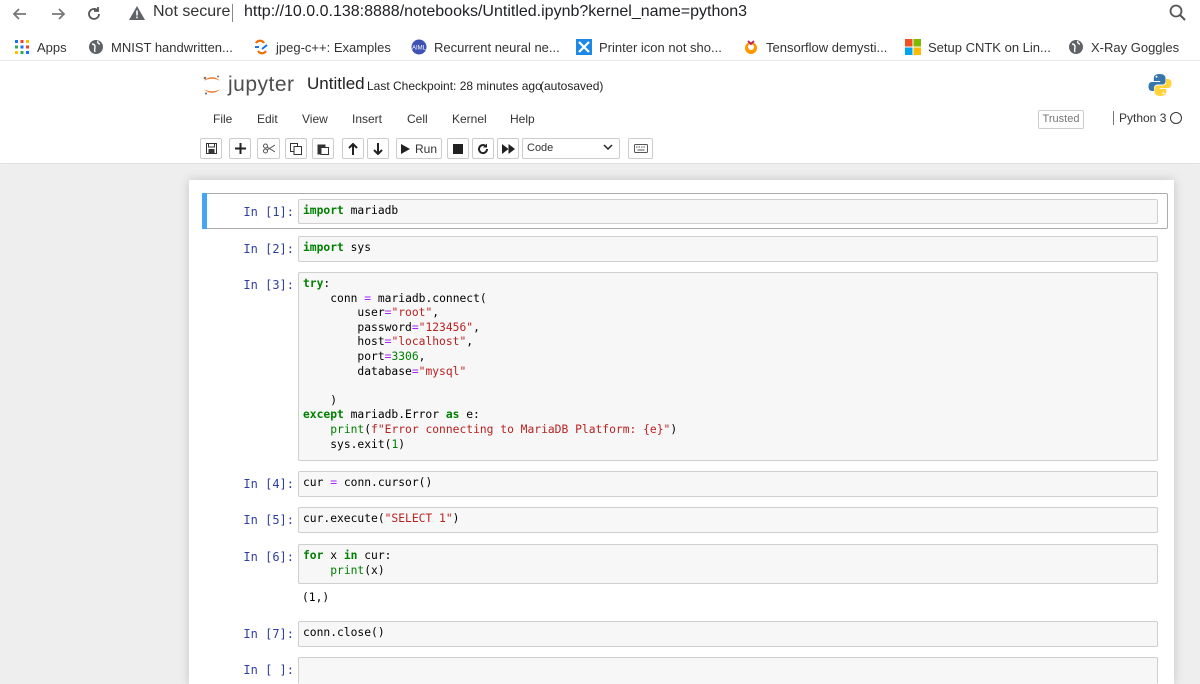  Describe the element at coordinates (469, 415) in the screenshot. I see `code-text: e:` at that location.